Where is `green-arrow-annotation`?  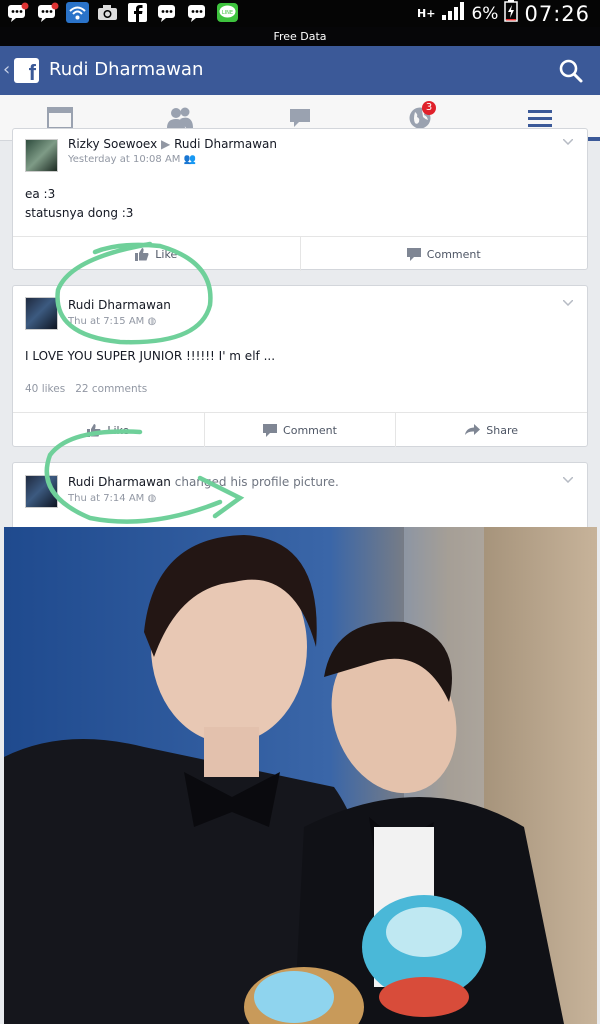
green-arrow-annotation is located at coordinates (144, 476).